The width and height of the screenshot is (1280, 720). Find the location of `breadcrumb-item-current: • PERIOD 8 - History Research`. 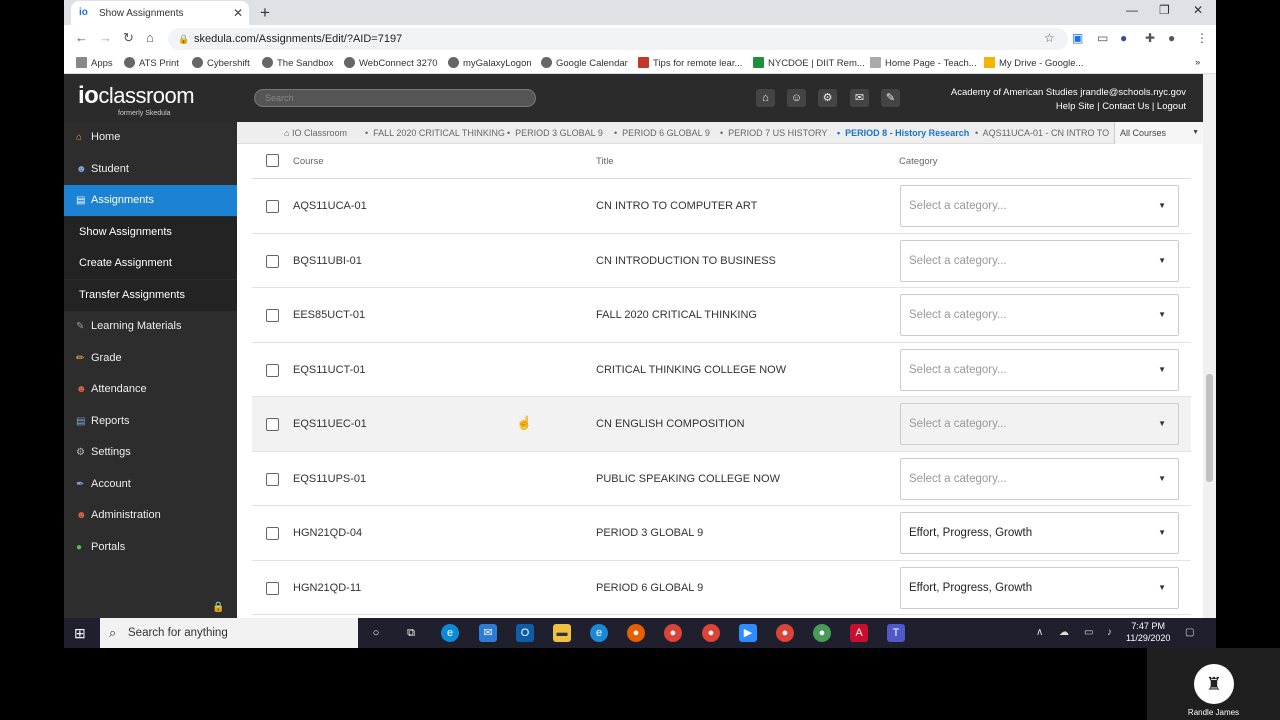

breadcrumb-item-current: • PERIOD 8 - History Research is located at coordinates (903, 133).